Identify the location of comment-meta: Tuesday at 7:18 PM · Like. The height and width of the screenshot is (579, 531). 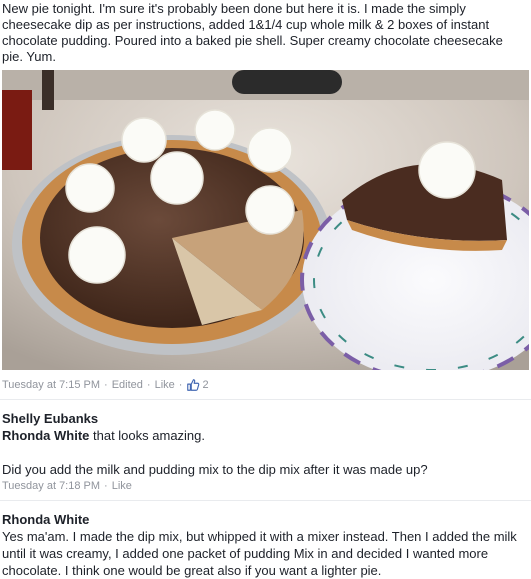
(67, 486).